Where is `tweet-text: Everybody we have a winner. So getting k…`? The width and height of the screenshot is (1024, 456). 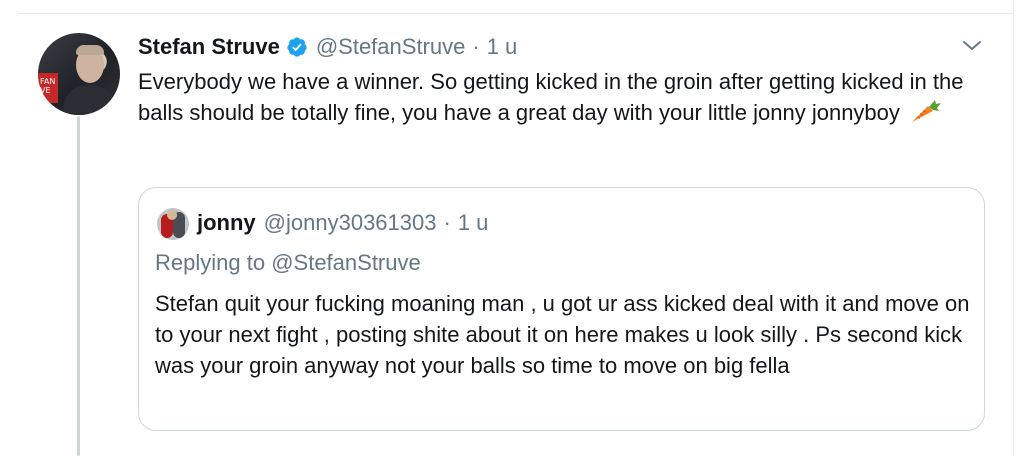
tweet-text: Everybody we have a winner. So getting k… is located at coordinates (551, 97).